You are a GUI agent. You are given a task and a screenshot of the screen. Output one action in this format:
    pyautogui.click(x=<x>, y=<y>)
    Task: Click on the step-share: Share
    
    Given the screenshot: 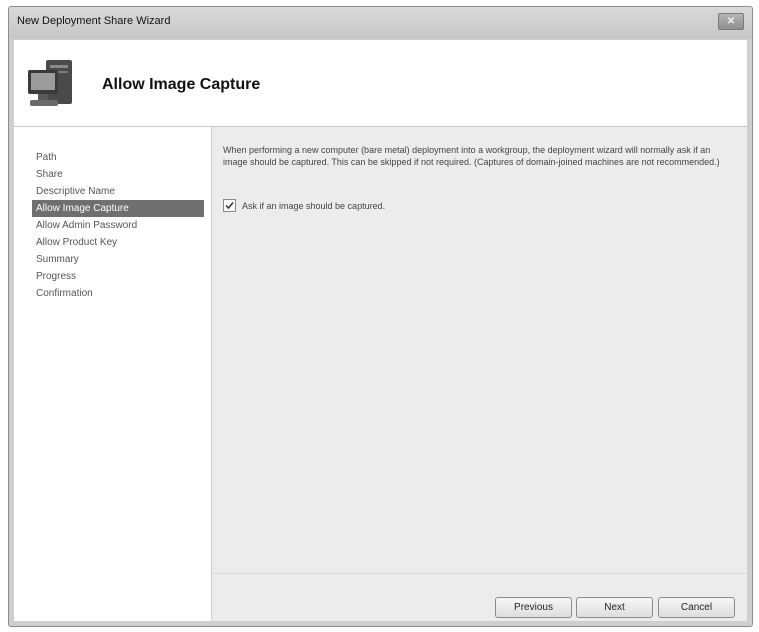 What is the action you would take?
    pyautogui.click(x=118, y=174)
    